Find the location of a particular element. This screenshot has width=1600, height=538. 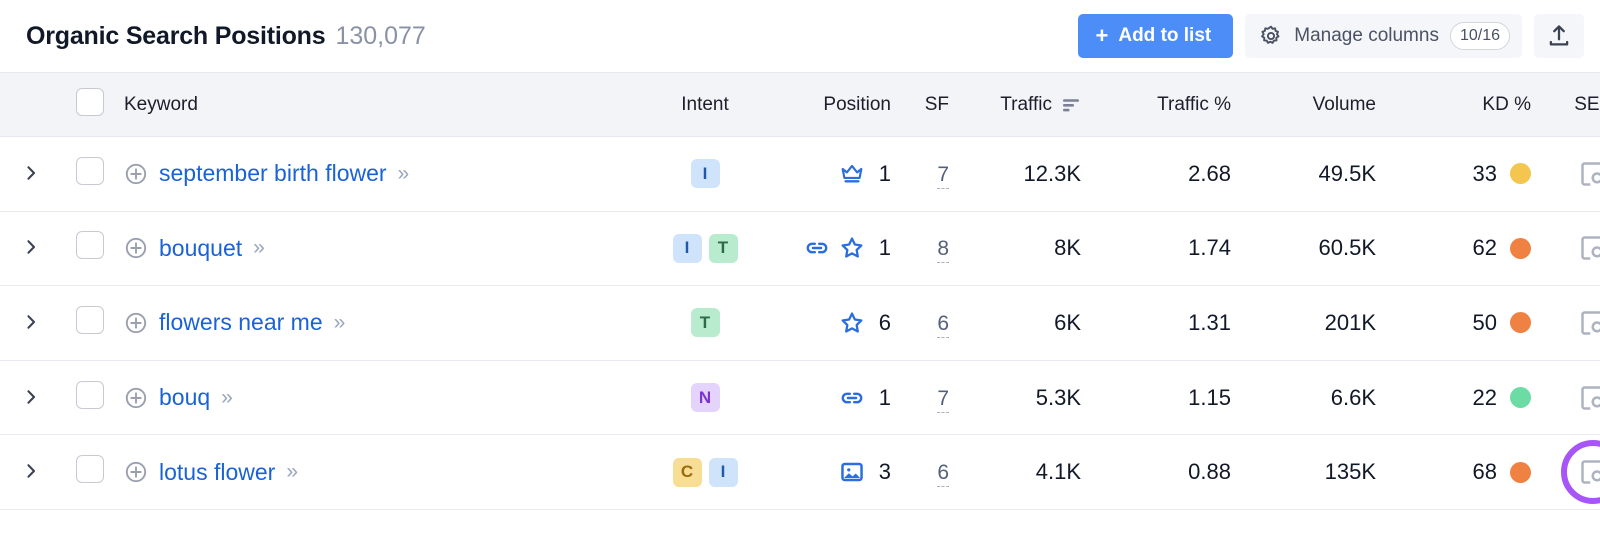

table-row: flowers near me » T 6 6 6K 1.31 201K 50 is located at coordinates (800, 323).